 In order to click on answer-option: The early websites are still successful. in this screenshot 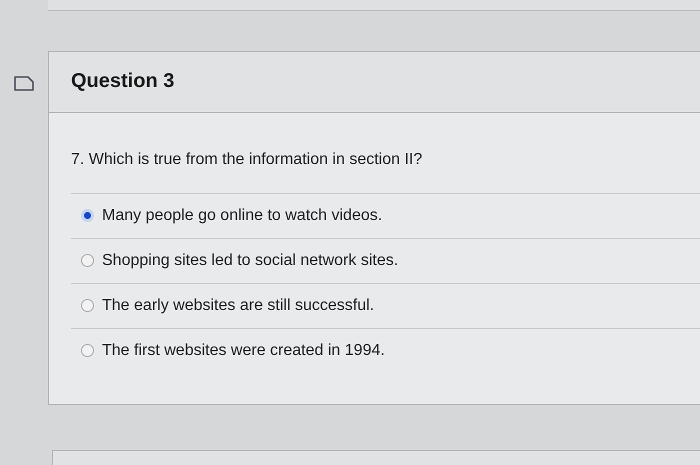, I will do `click(238, 305)`.